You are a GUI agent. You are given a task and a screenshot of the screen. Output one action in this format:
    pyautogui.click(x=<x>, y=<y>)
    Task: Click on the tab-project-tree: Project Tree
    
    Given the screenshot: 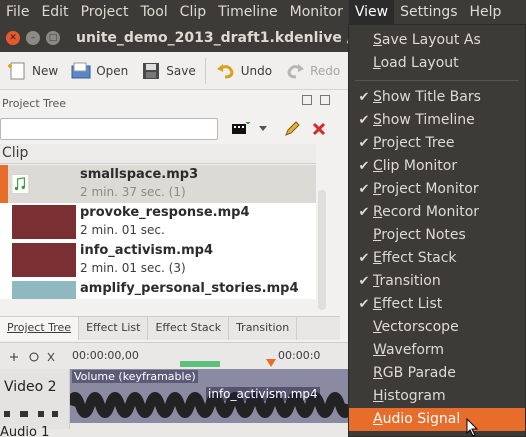 What is the action you would take?
    pyautogui.click(x=40, y=328)
    